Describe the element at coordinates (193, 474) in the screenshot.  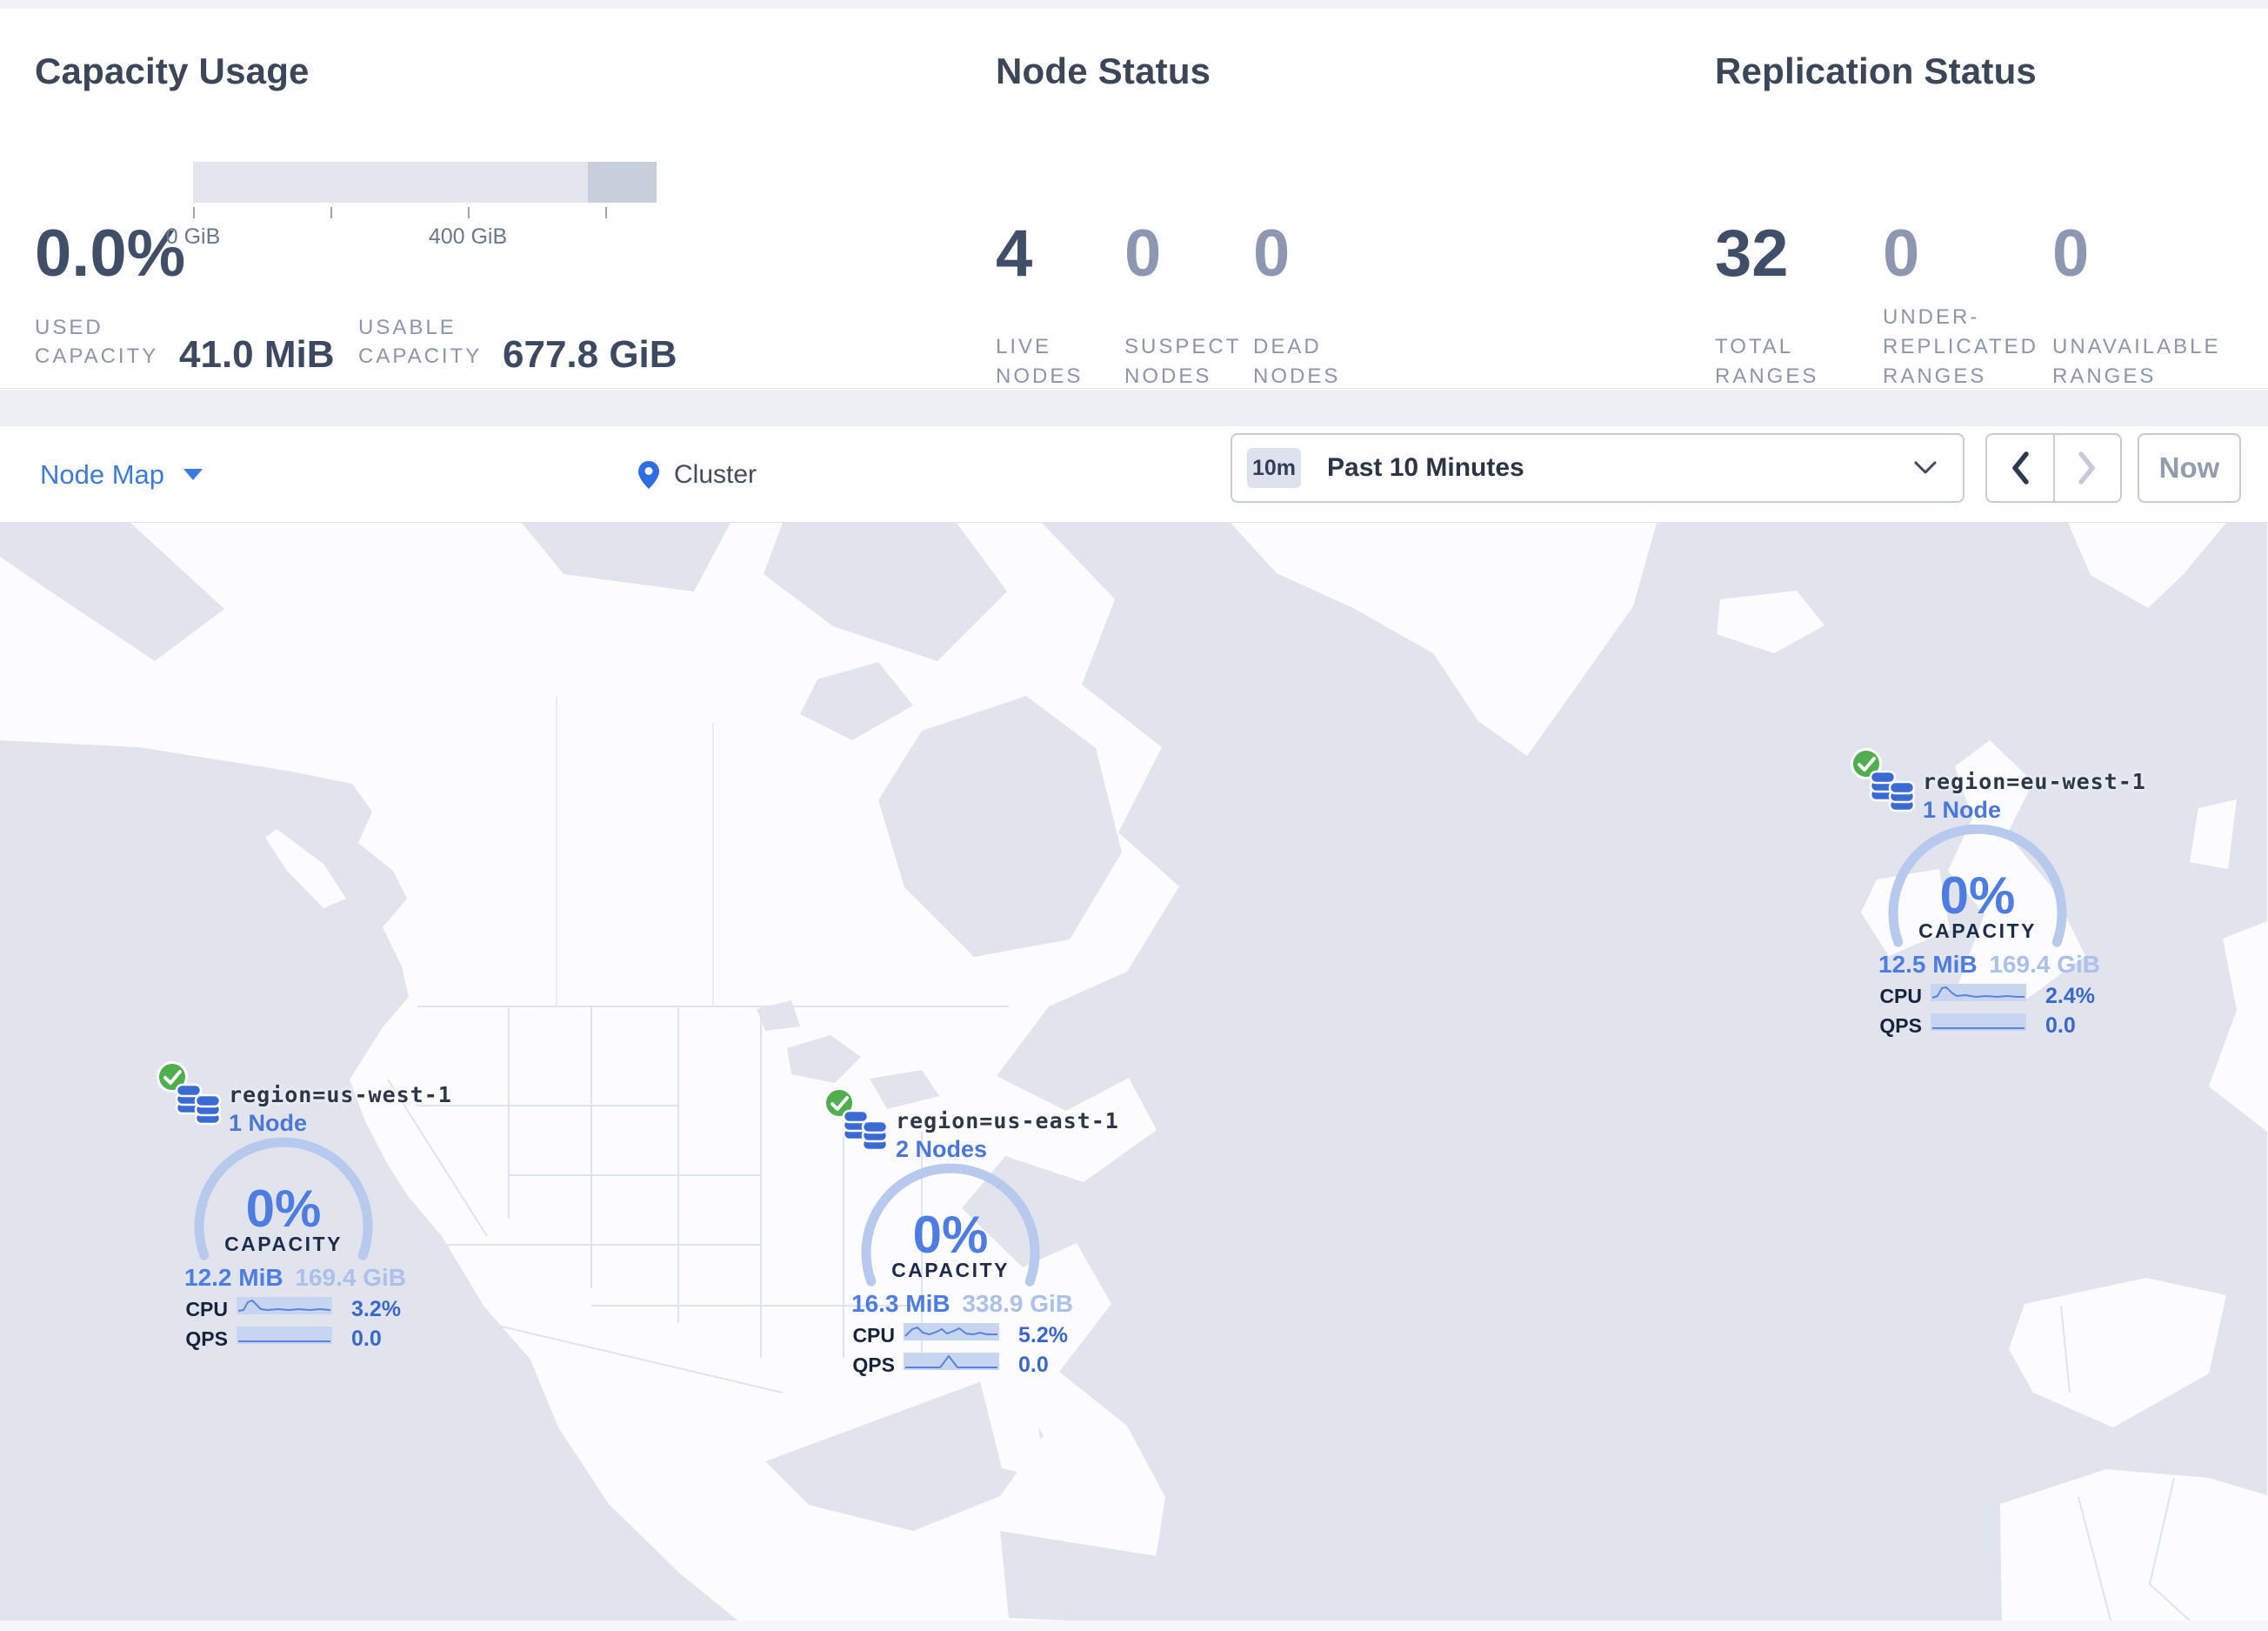
I see `caret-down-icon` at that location.